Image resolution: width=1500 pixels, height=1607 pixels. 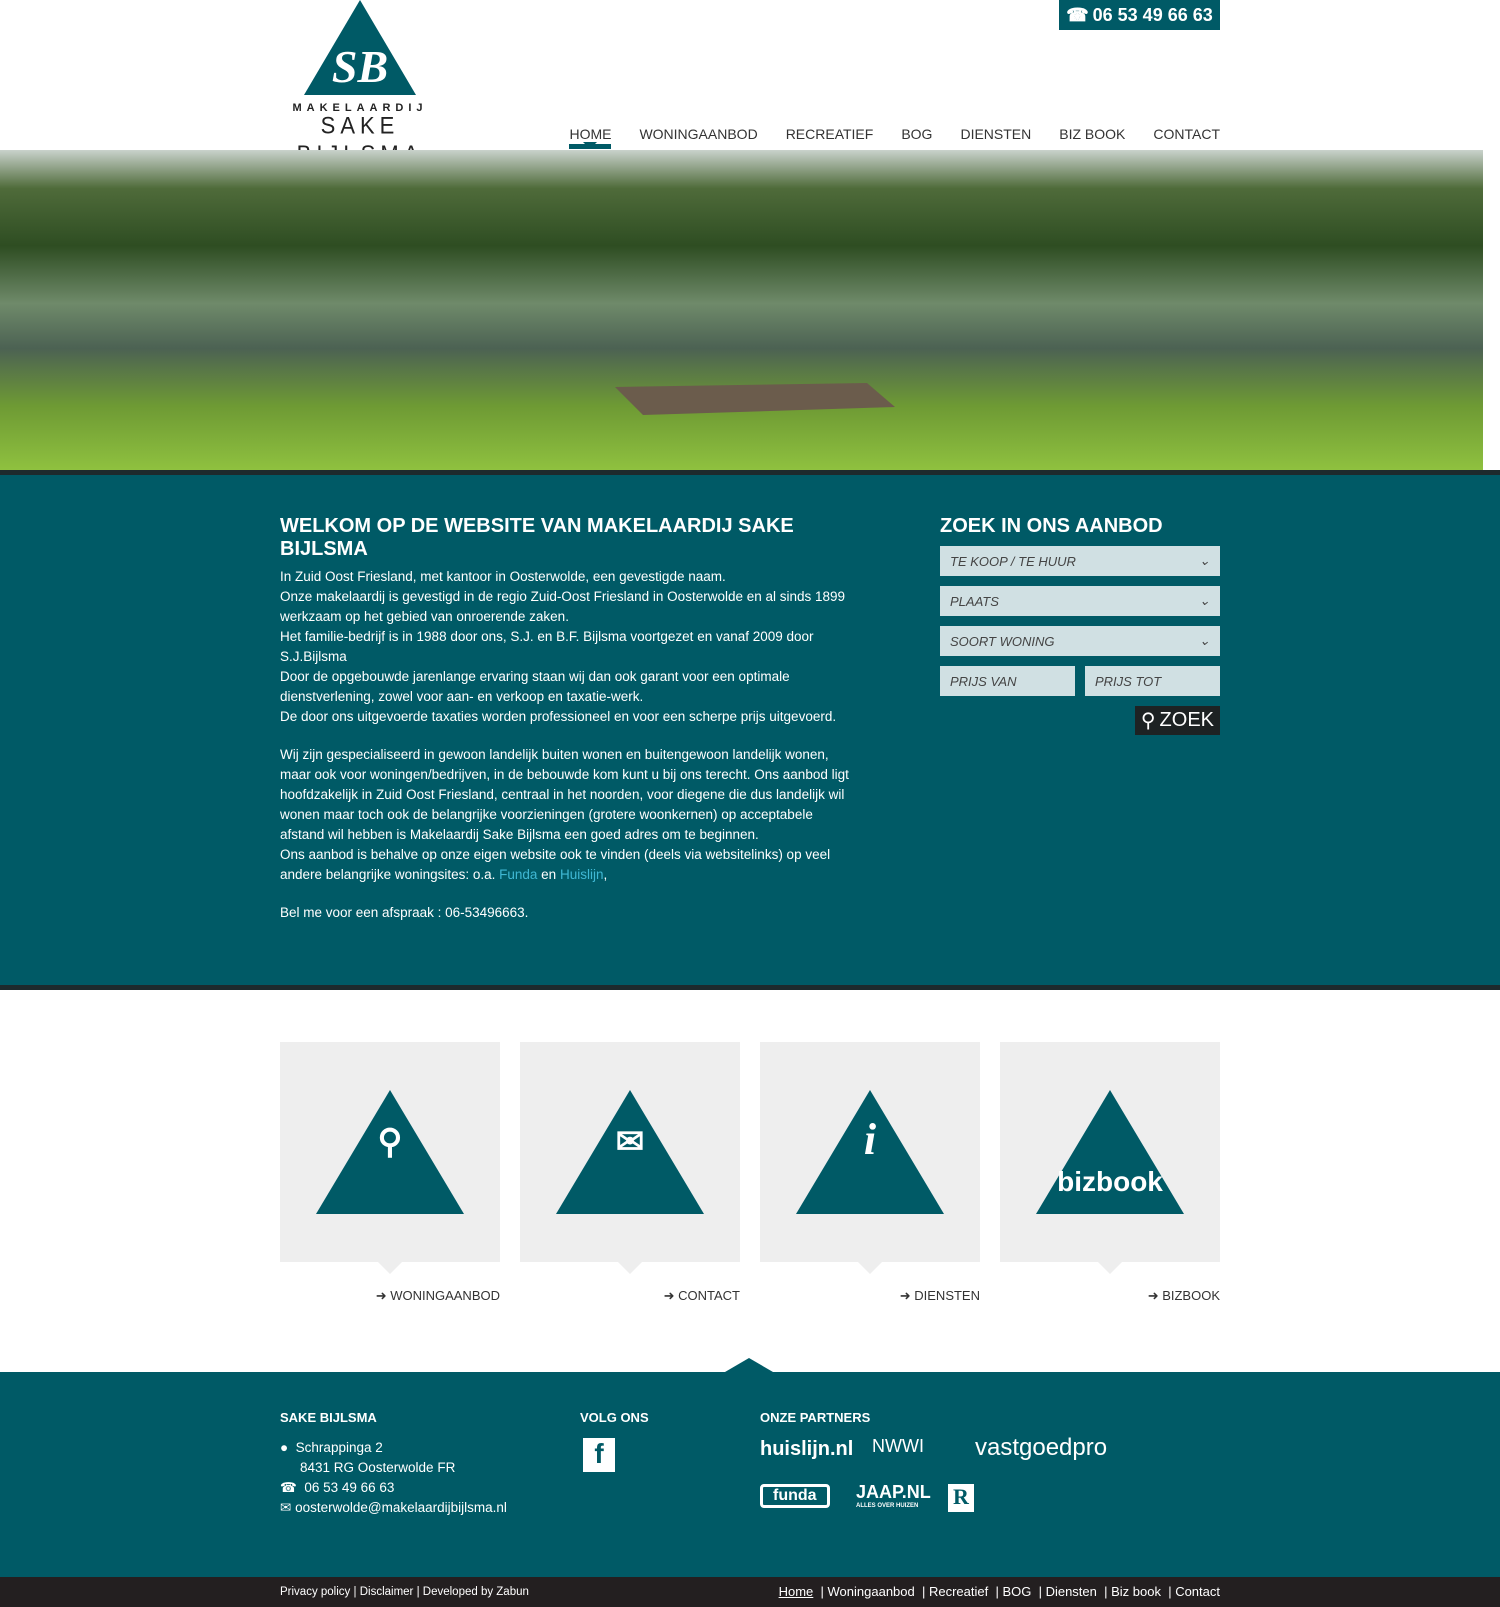 What do you see at coordinates (284, 1447) in the screenshot?
I see `map-pin-icon: ●` at bounding box center [284, 1447].